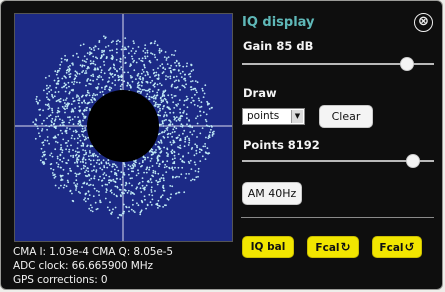 The width and height of the screenshot is (445, 292). Describe the element at coordinates (297, 116) in the screenshot. I see `dropdown-arrow-icon: ▼` at that location.